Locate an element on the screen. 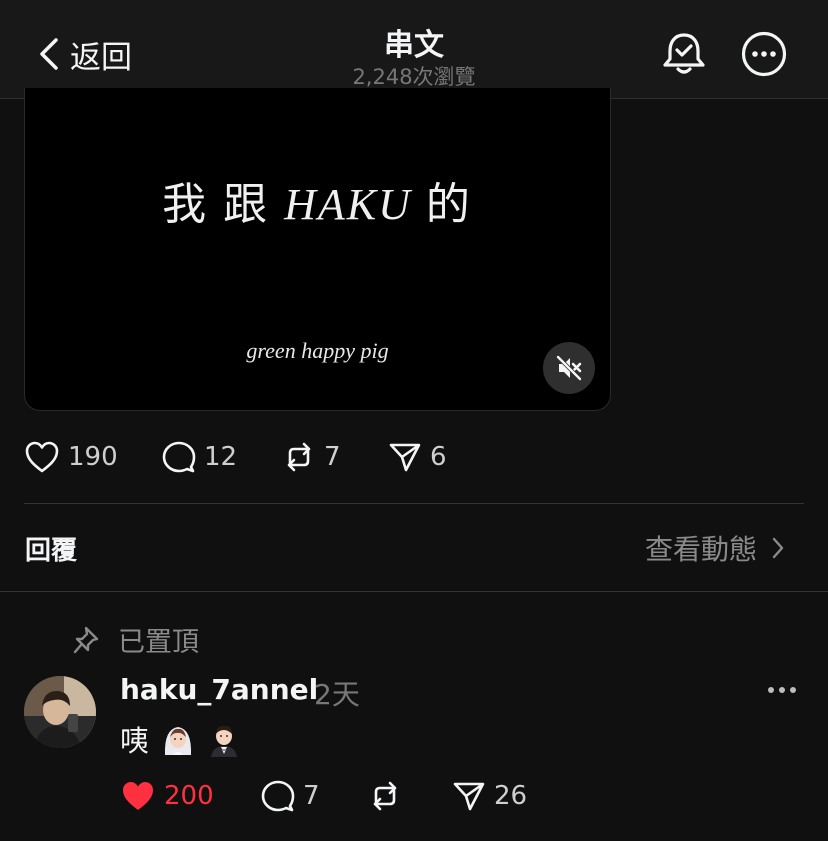 The image size is (828, 841). avatar is located at coordinates (60, 712).